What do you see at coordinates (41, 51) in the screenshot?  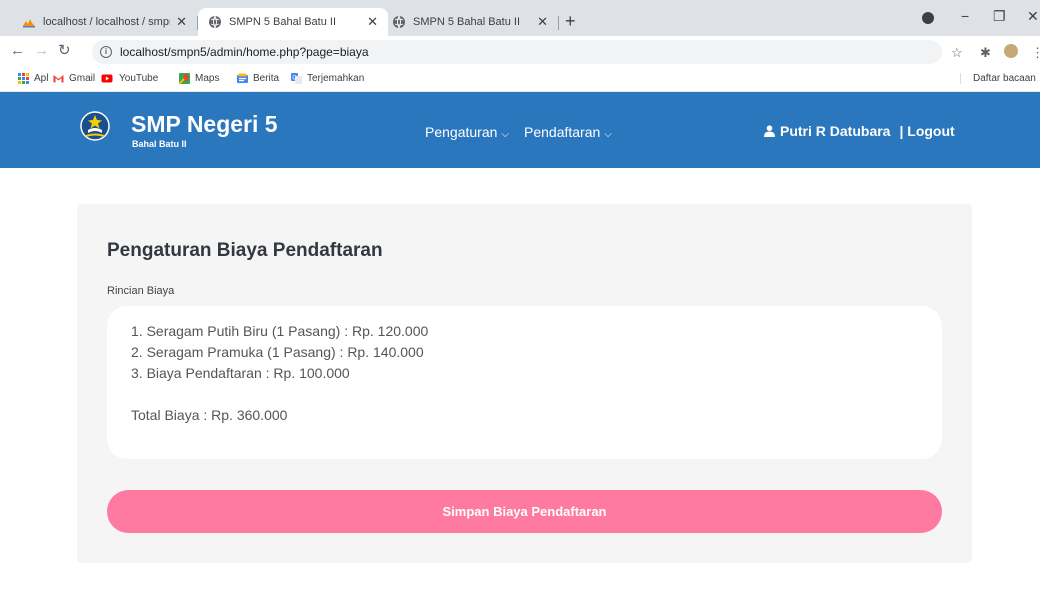 I see `forward-arrow-icon: →` at bounding box center [41, 51].